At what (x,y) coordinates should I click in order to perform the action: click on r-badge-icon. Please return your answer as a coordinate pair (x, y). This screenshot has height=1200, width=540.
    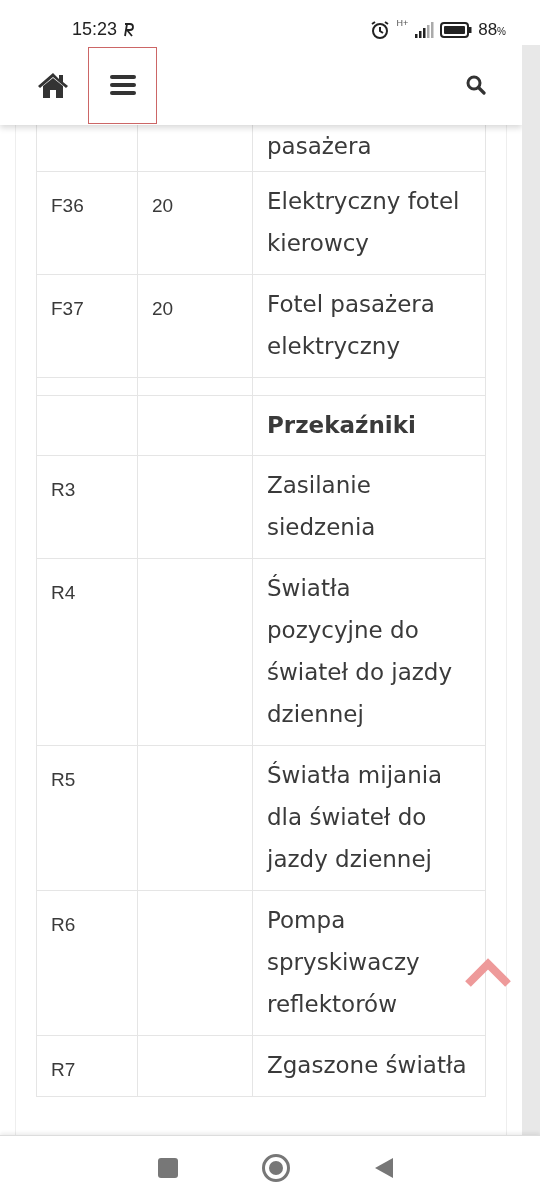
    Looking at the image, I should click on (129, 29).